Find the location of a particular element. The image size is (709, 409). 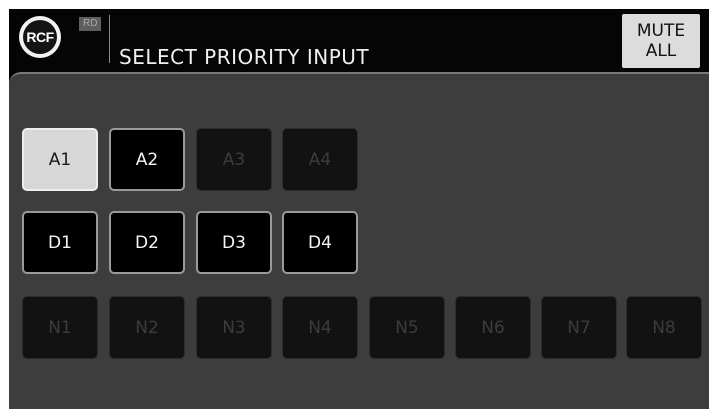

input-button-a4: A4 is located at coordinates (320, 159).